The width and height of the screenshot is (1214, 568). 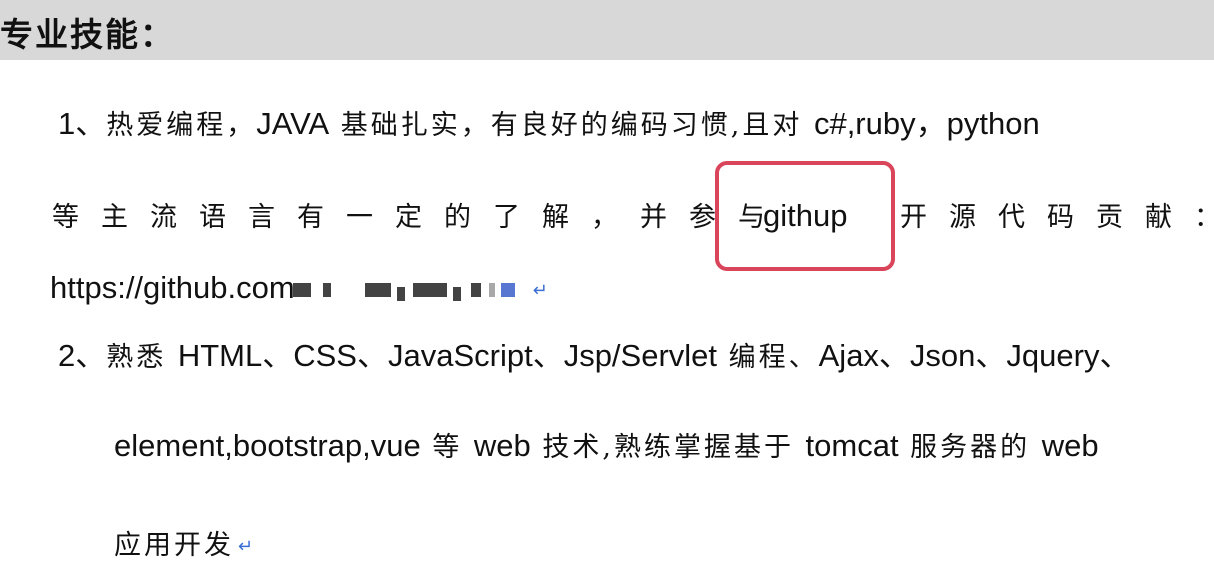 I want to click on item1-line2-b: 开源代码贡献：, so click(x=1057, y=217).